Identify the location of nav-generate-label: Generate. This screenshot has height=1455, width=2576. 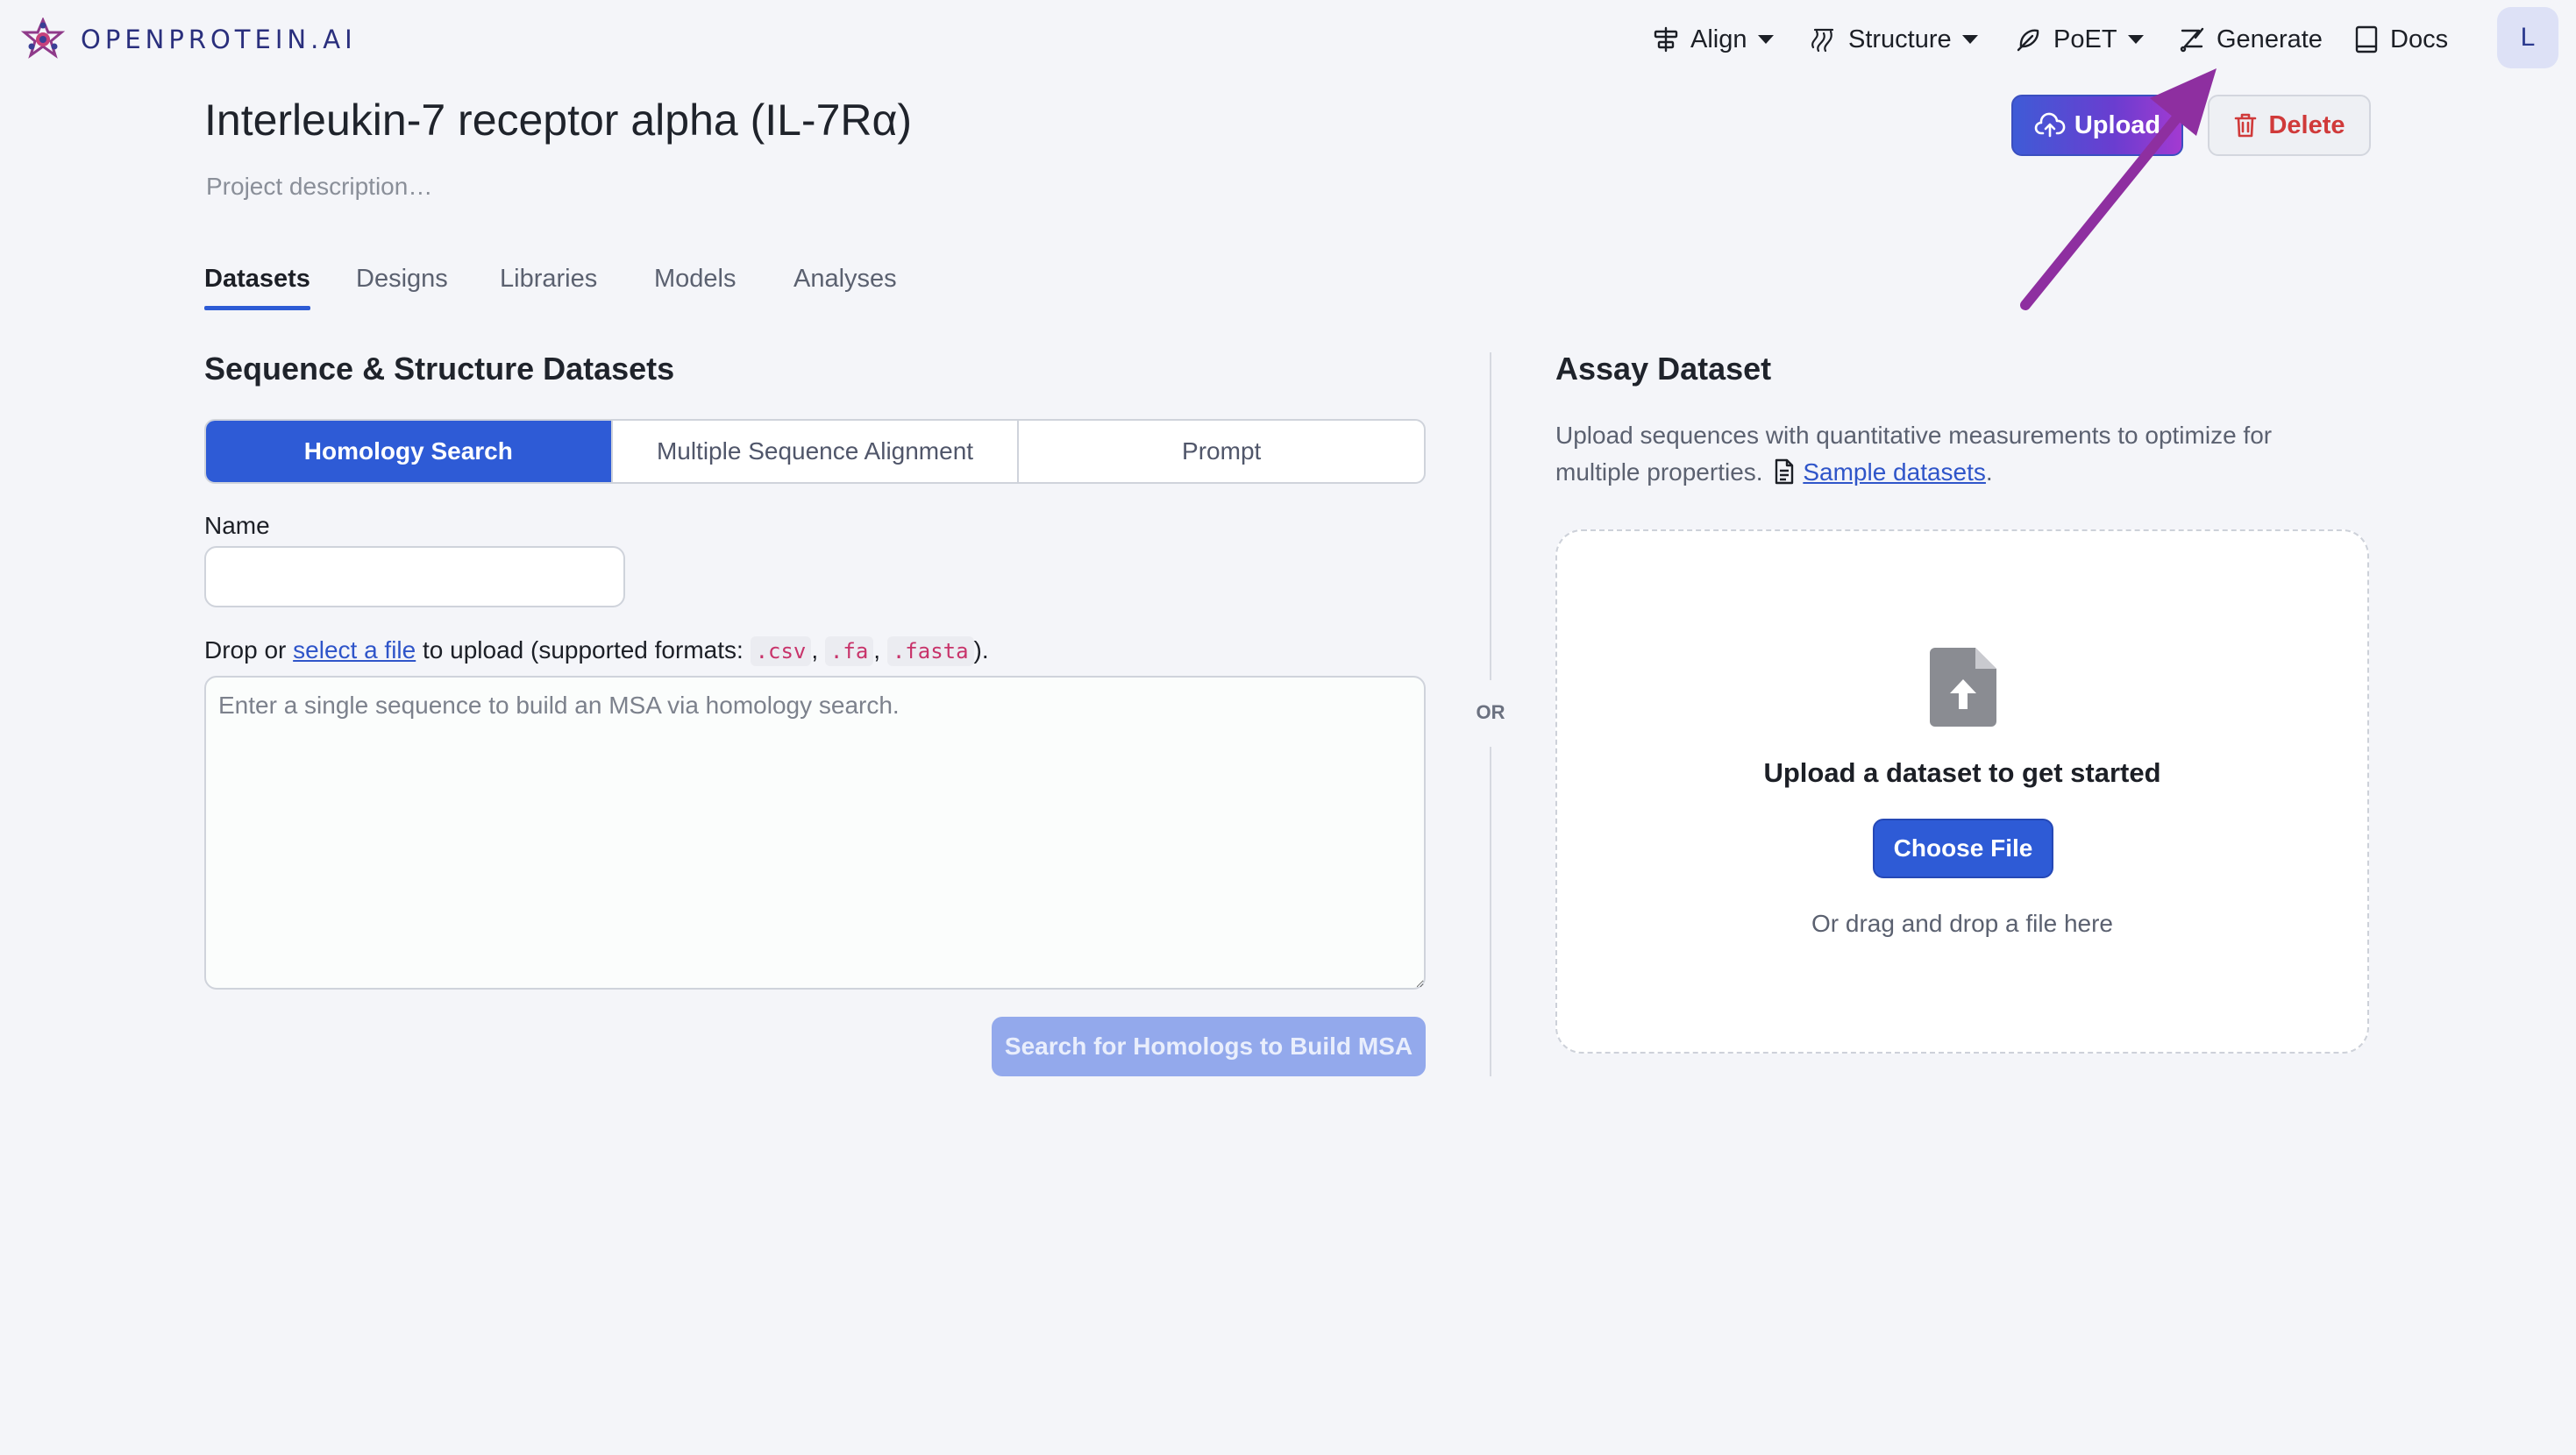
(2270, 39).